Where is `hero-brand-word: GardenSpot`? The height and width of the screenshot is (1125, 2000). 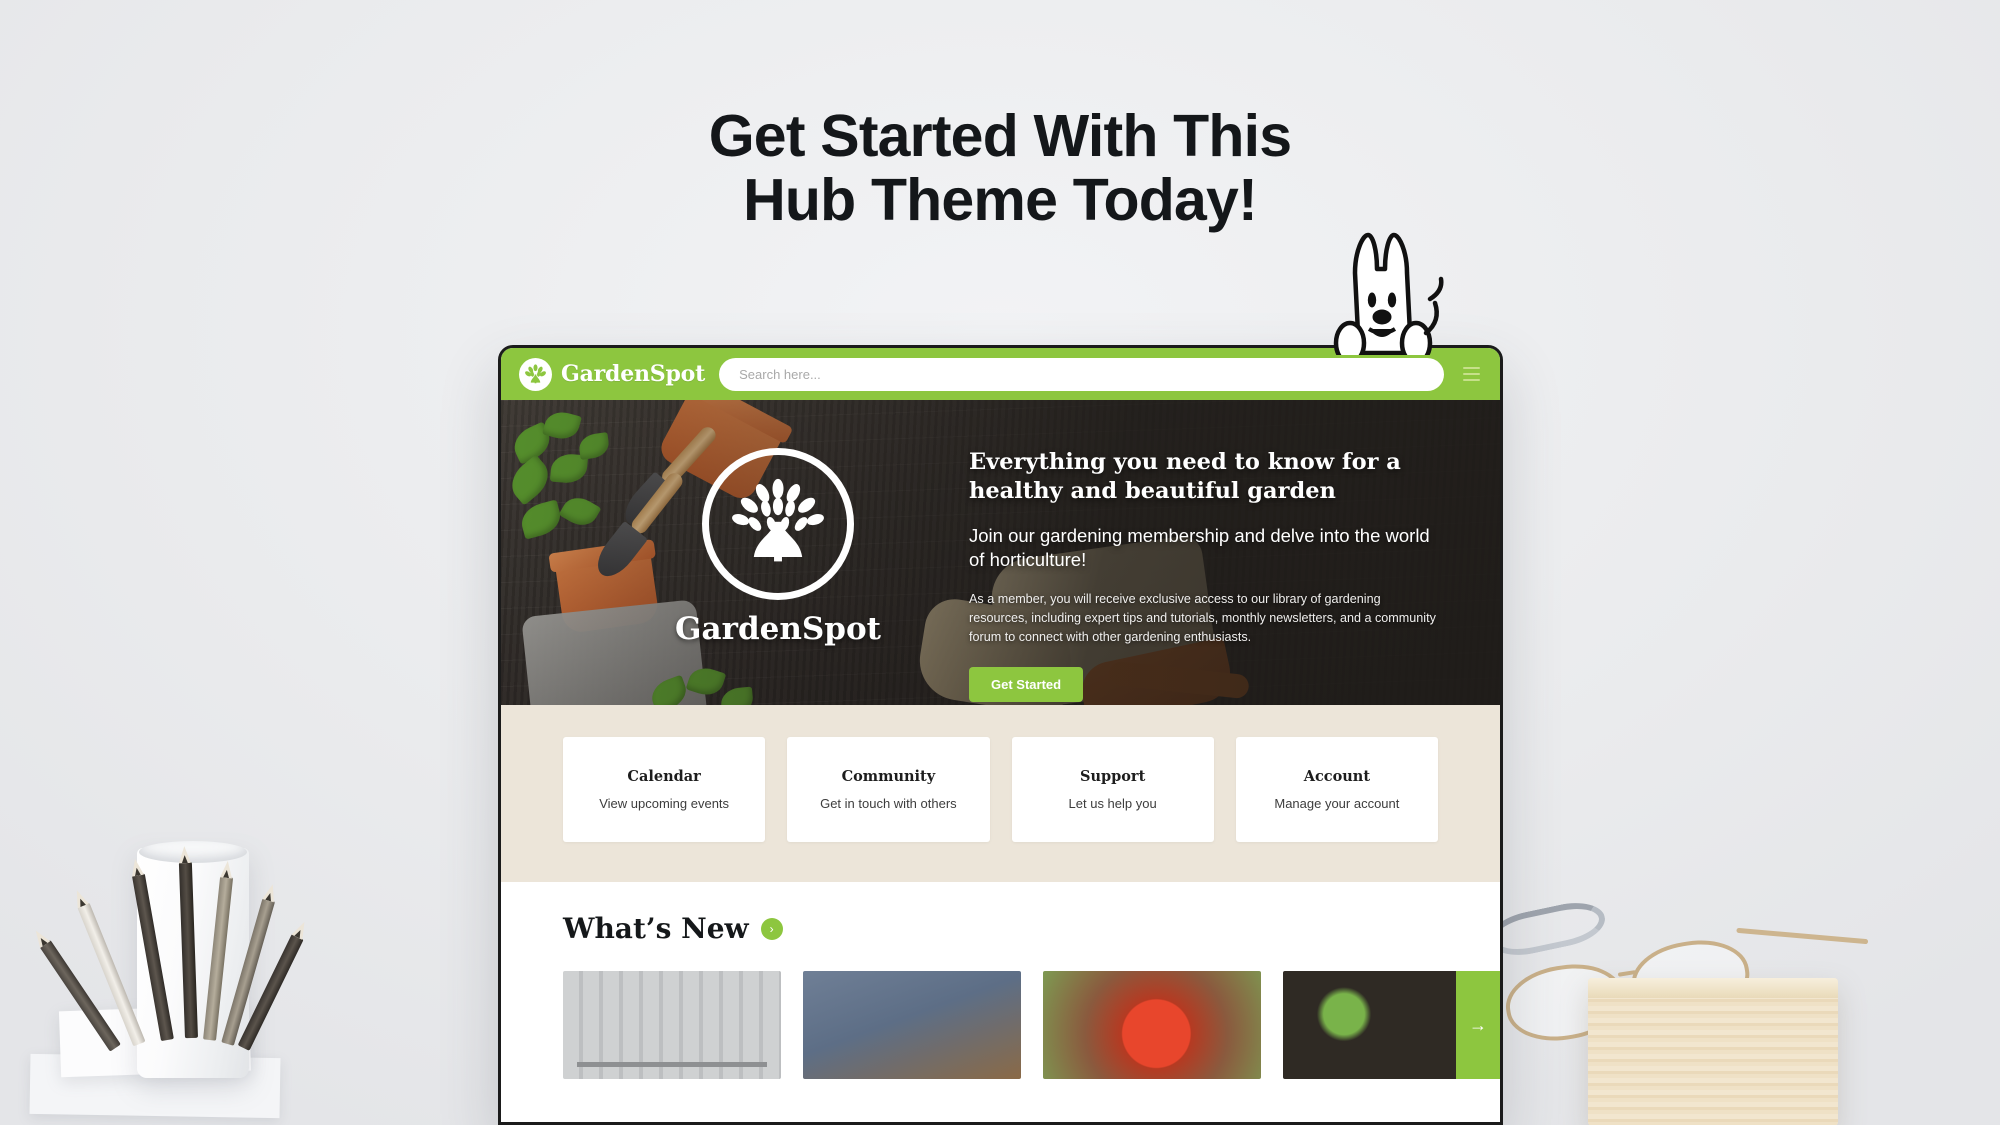 hero-brand-word: GardenSpot is located at coordinates (778, 629).